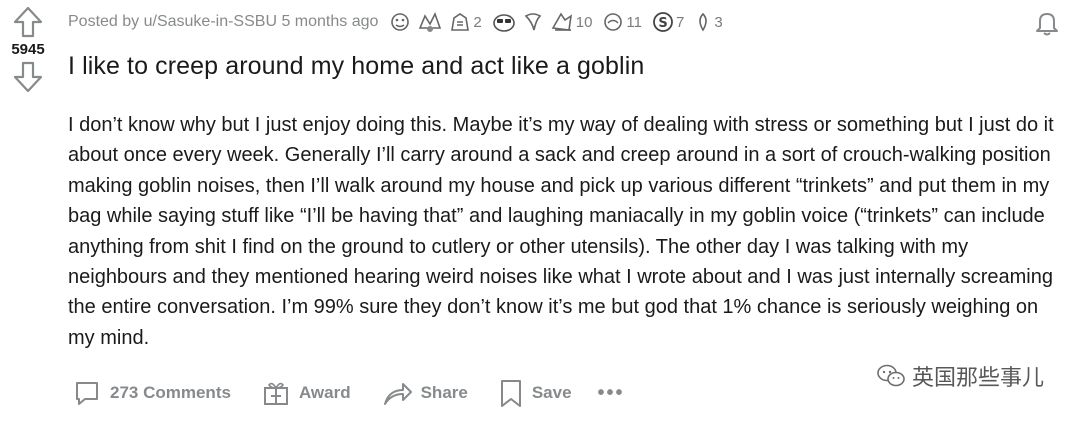  I want to click on upvote-button, so click(28, 22).